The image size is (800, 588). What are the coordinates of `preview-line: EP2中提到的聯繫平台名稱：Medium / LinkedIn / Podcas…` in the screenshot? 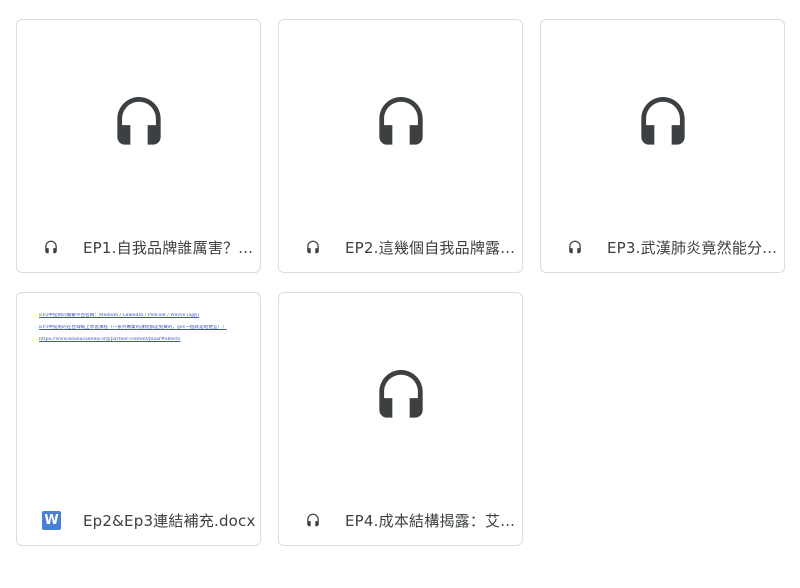 It's located at (119, 315).